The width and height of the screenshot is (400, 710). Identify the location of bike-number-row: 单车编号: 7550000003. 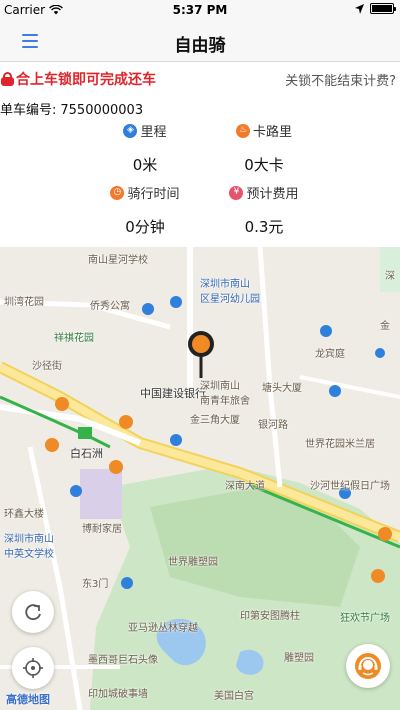
(71, 108).